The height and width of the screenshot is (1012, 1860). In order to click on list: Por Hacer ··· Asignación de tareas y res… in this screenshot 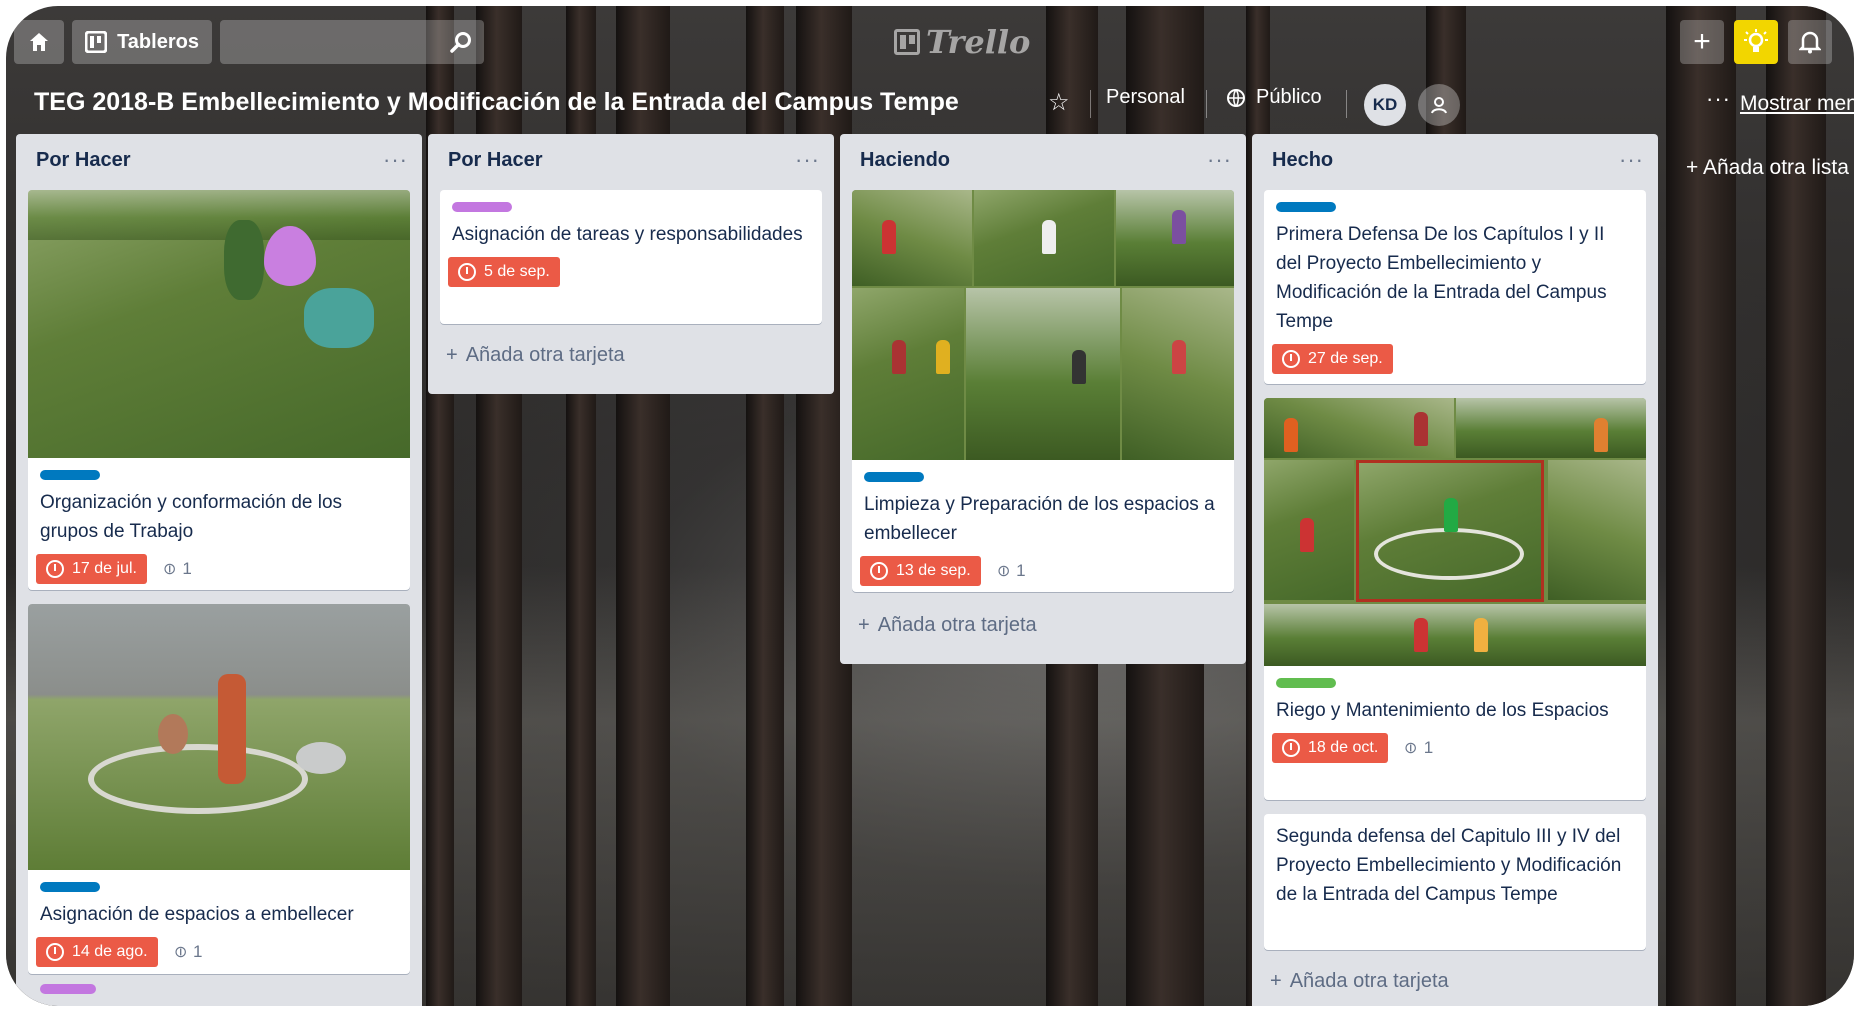, I will do `click(631, 264)`.